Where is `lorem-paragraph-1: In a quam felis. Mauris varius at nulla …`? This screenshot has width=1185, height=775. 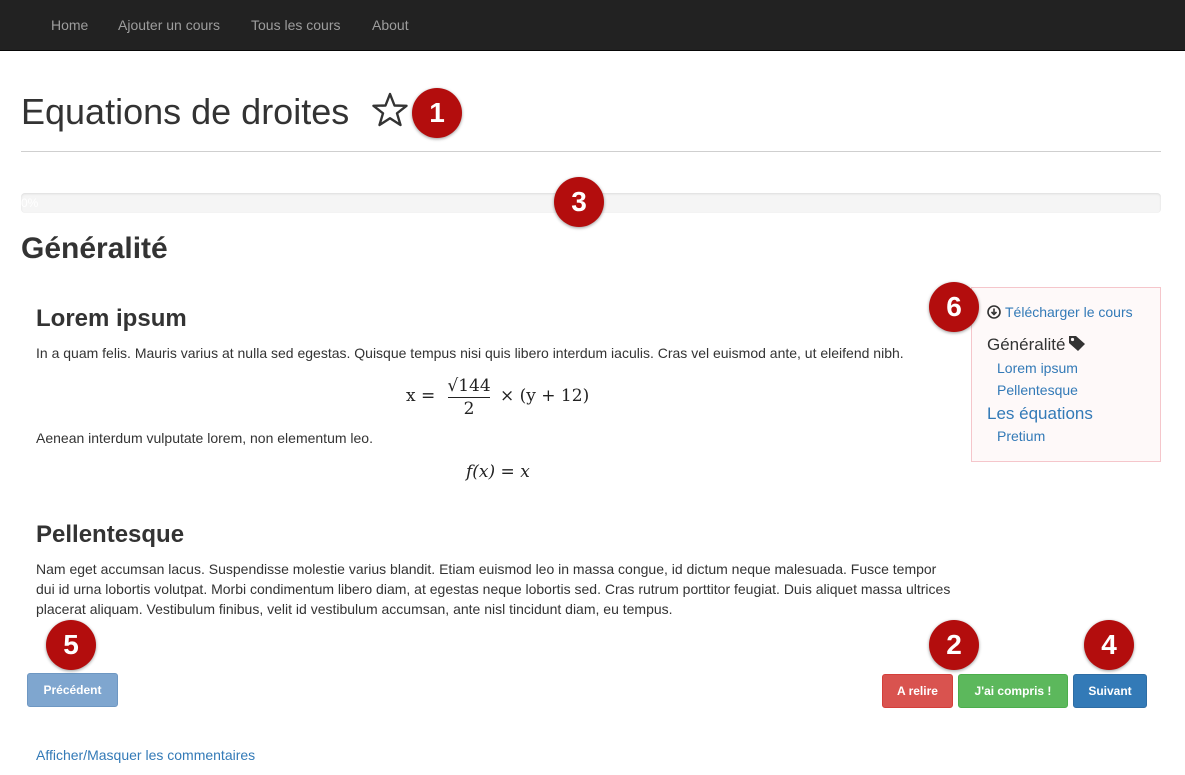 lorem-paragraph-1: In a quam felis. Mauris varius at nulla … is located at coordinates (470, 353).